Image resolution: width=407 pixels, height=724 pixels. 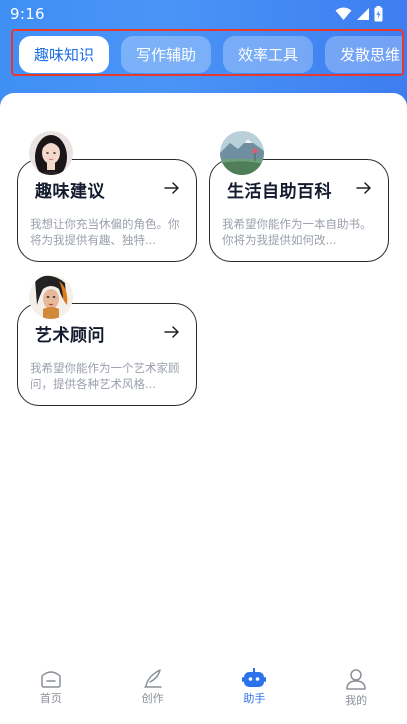 What do you see at coordinates (356, 679) in the screenshot?
I see `user-icon` at bounding box center [356, 679].